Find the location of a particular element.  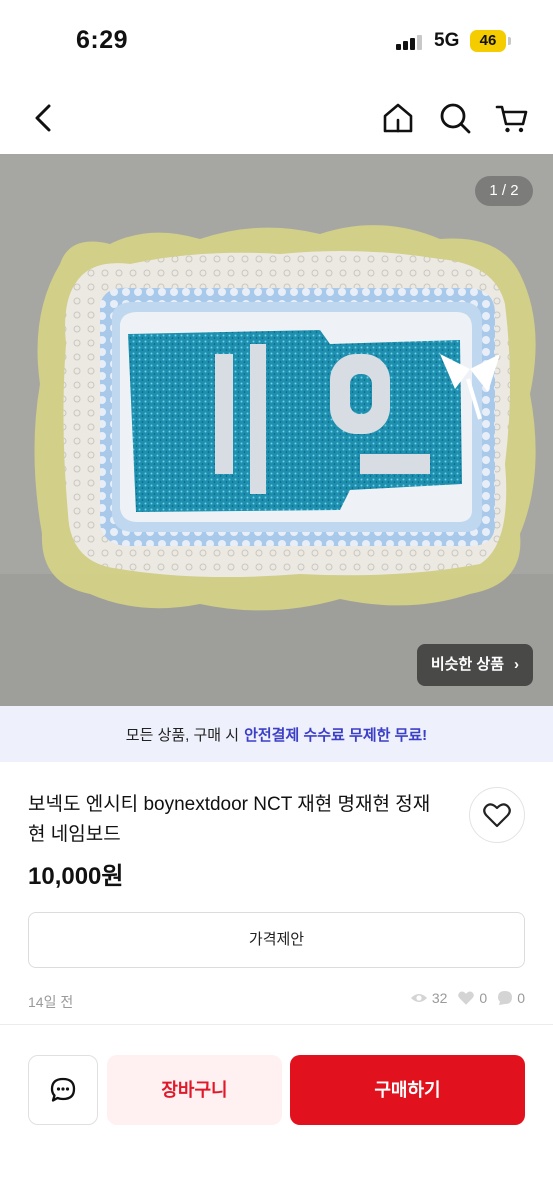

nav-bar is located at coordinates (276, 120).